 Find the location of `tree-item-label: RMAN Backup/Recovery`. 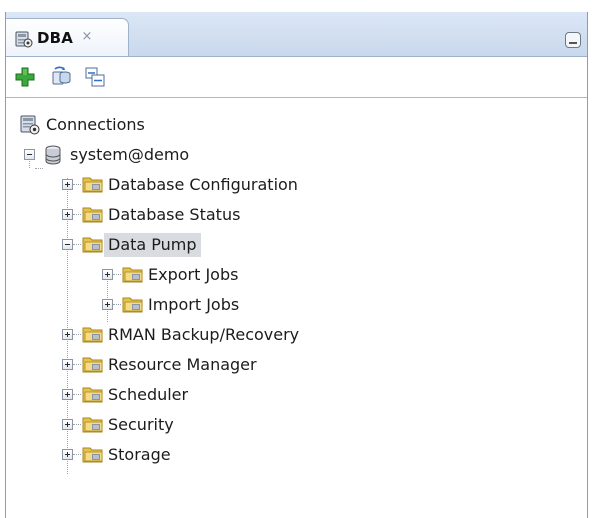

tree-item-label: RMAN Backup/Recovery is located at coordinates (204, 334).